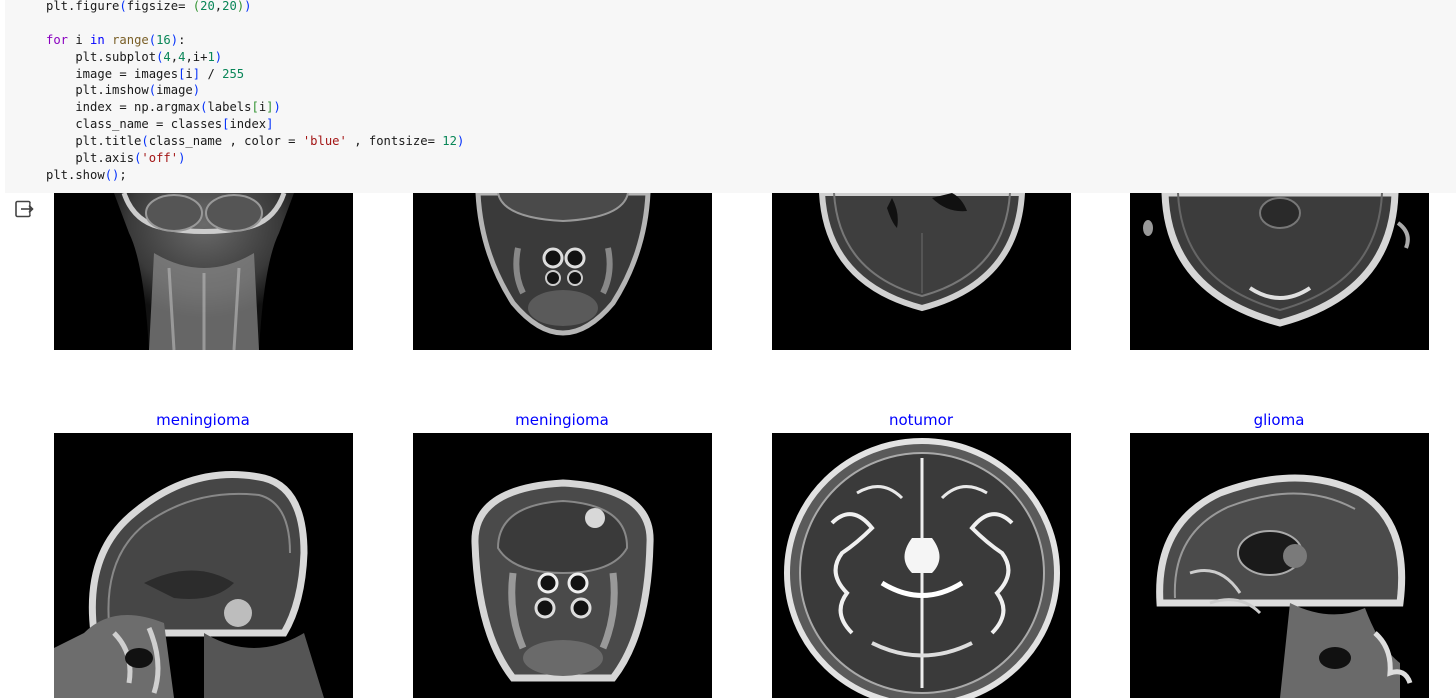 This screenshot has width=1456, height=698. I want to click on code-token: labels, so click(229, 107).